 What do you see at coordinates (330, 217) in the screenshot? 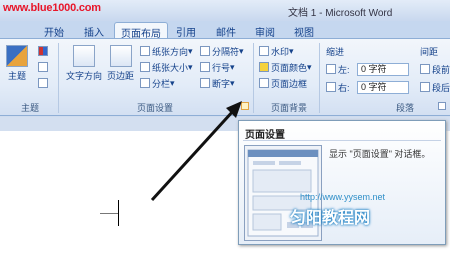
I see `watermark-brand: 匀阳教程网` at bounding box center [330, 217].